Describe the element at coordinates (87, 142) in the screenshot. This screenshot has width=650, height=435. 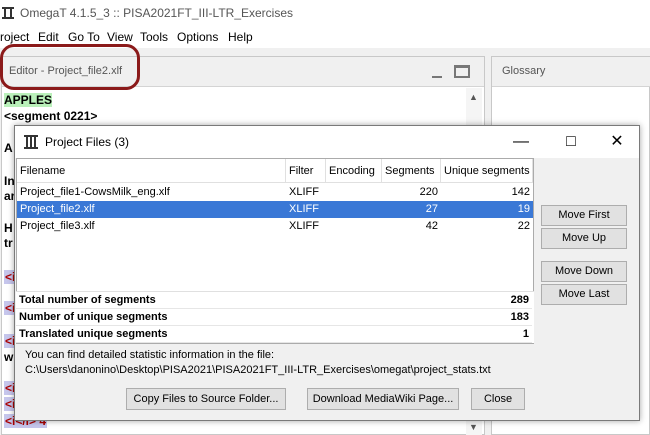
I see `dialog-title: Project Files (3)` at that location.